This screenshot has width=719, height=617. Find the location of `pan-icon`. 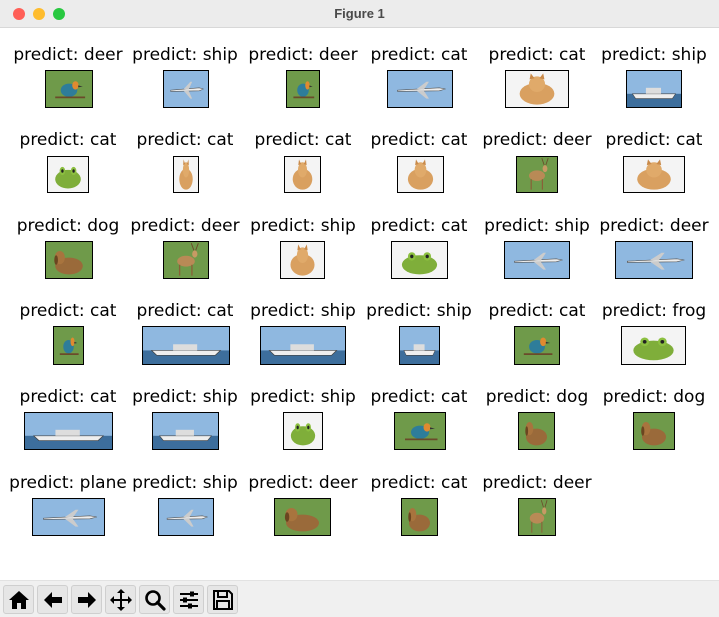

pan-icon is located at coordinates (120, 599).